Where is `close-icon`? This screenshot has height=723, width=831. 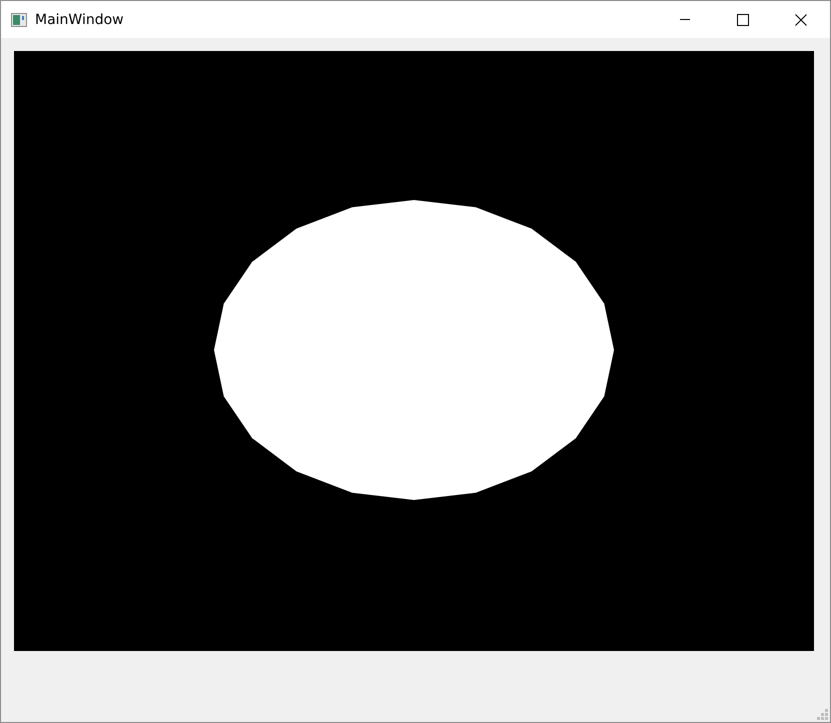
close-icon is located at coordinates (801, 20).